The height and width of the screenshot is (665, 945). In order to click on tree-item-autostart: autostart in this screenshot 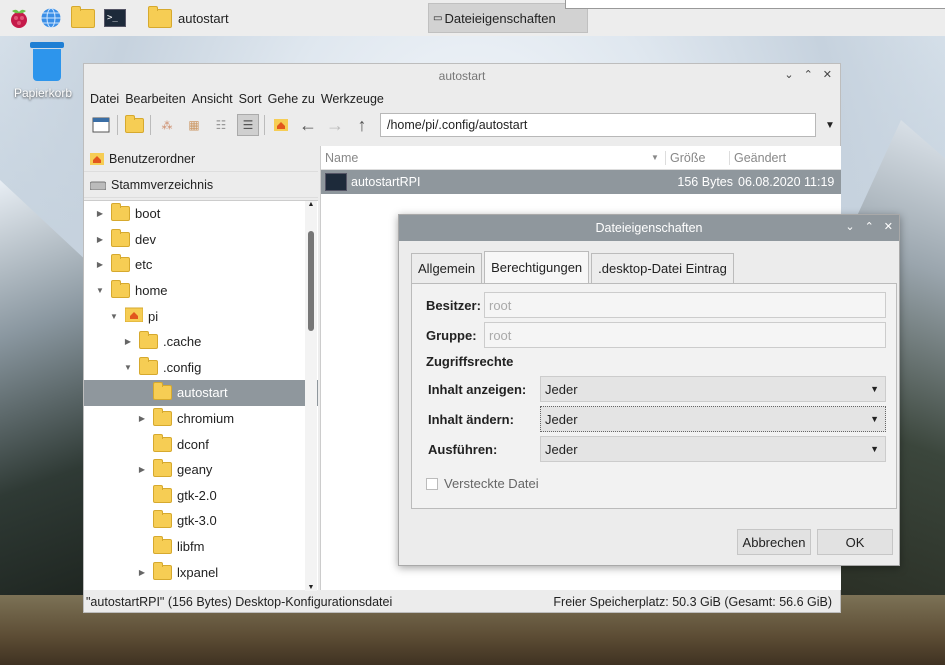, I will do `click(201, 393)`.